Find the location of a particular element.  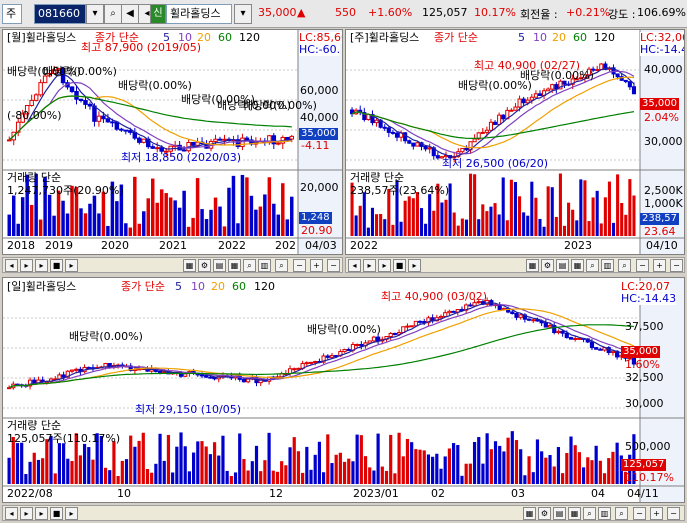

speaker-icon: ◀ is located at coordinates (130, 14).